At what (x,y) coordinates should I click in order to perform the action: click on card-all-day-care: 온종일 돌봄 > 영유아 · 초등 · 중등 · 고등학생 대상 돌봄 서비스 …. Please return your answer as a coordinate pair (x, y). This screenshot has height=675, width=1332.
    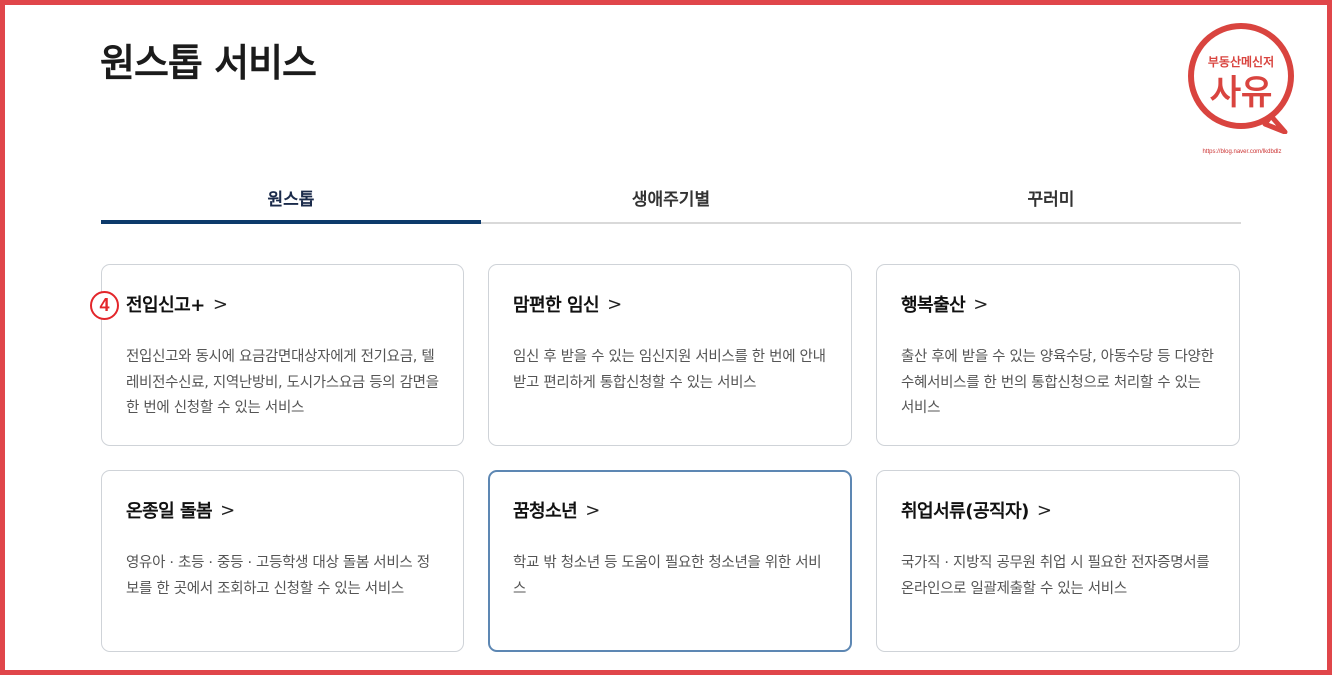
    Looking at the image, I should click on (282, 561).